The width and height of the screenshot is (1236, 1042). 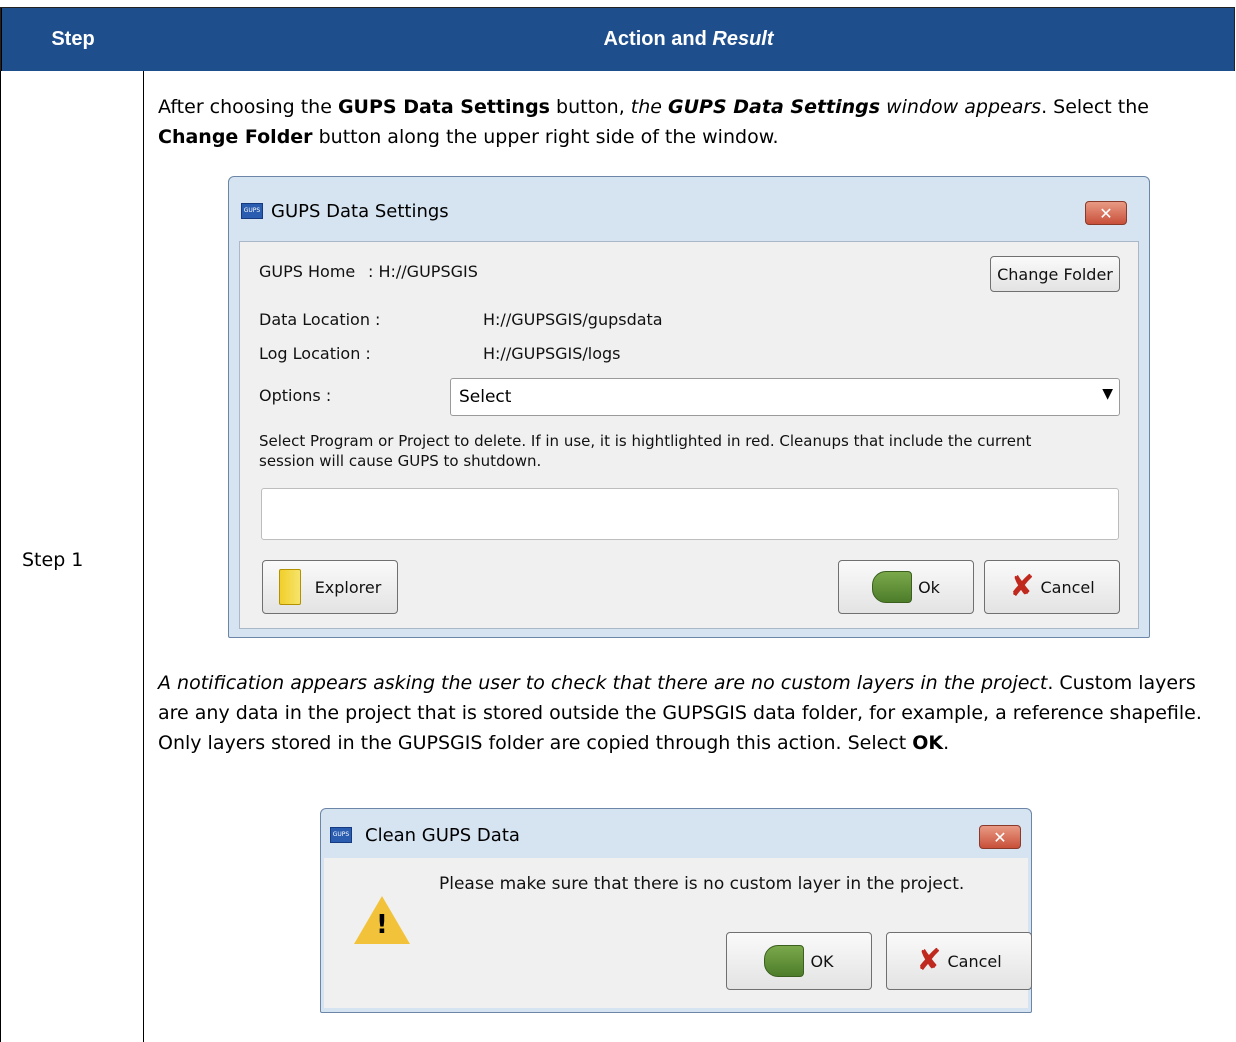 I want to click on column-divider, so click(x=143, y=556).